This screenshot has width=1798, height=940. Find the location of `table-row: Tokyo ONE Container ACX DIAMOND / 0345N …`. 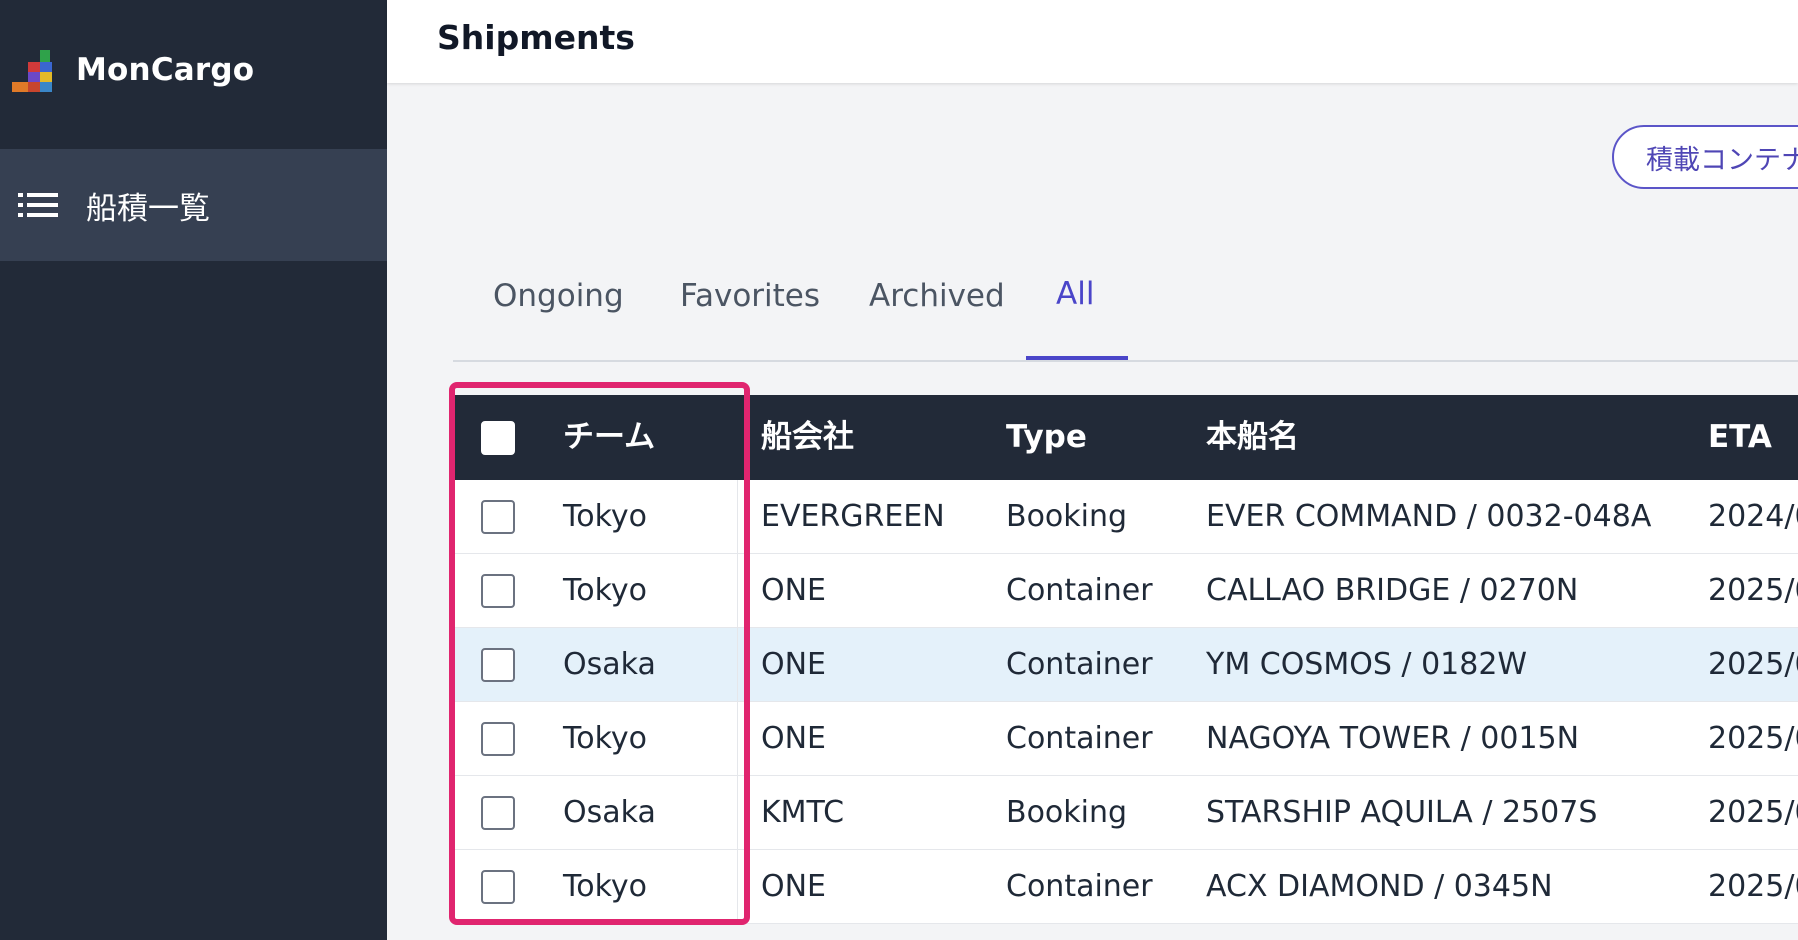

table-row: Tokyo ONE Container ACX DIAMOND / 0345N … is located at coordinates (1125, 887).